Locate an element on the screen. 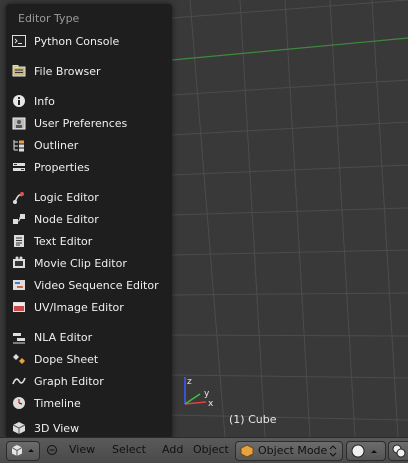 The width and height of the screenshot is (408, 463). menu-item-label: Dope Sheet is located at coordinates (66, 359).